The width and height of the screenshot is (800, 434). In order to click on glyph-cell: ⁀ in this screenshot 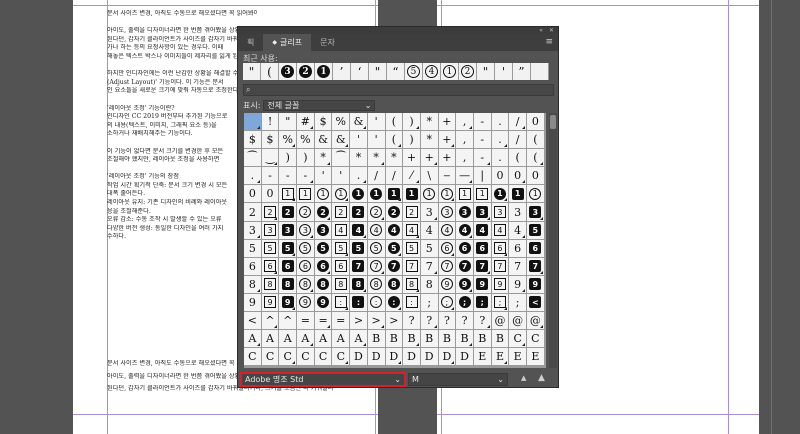, I will do `click(253, 158)`.